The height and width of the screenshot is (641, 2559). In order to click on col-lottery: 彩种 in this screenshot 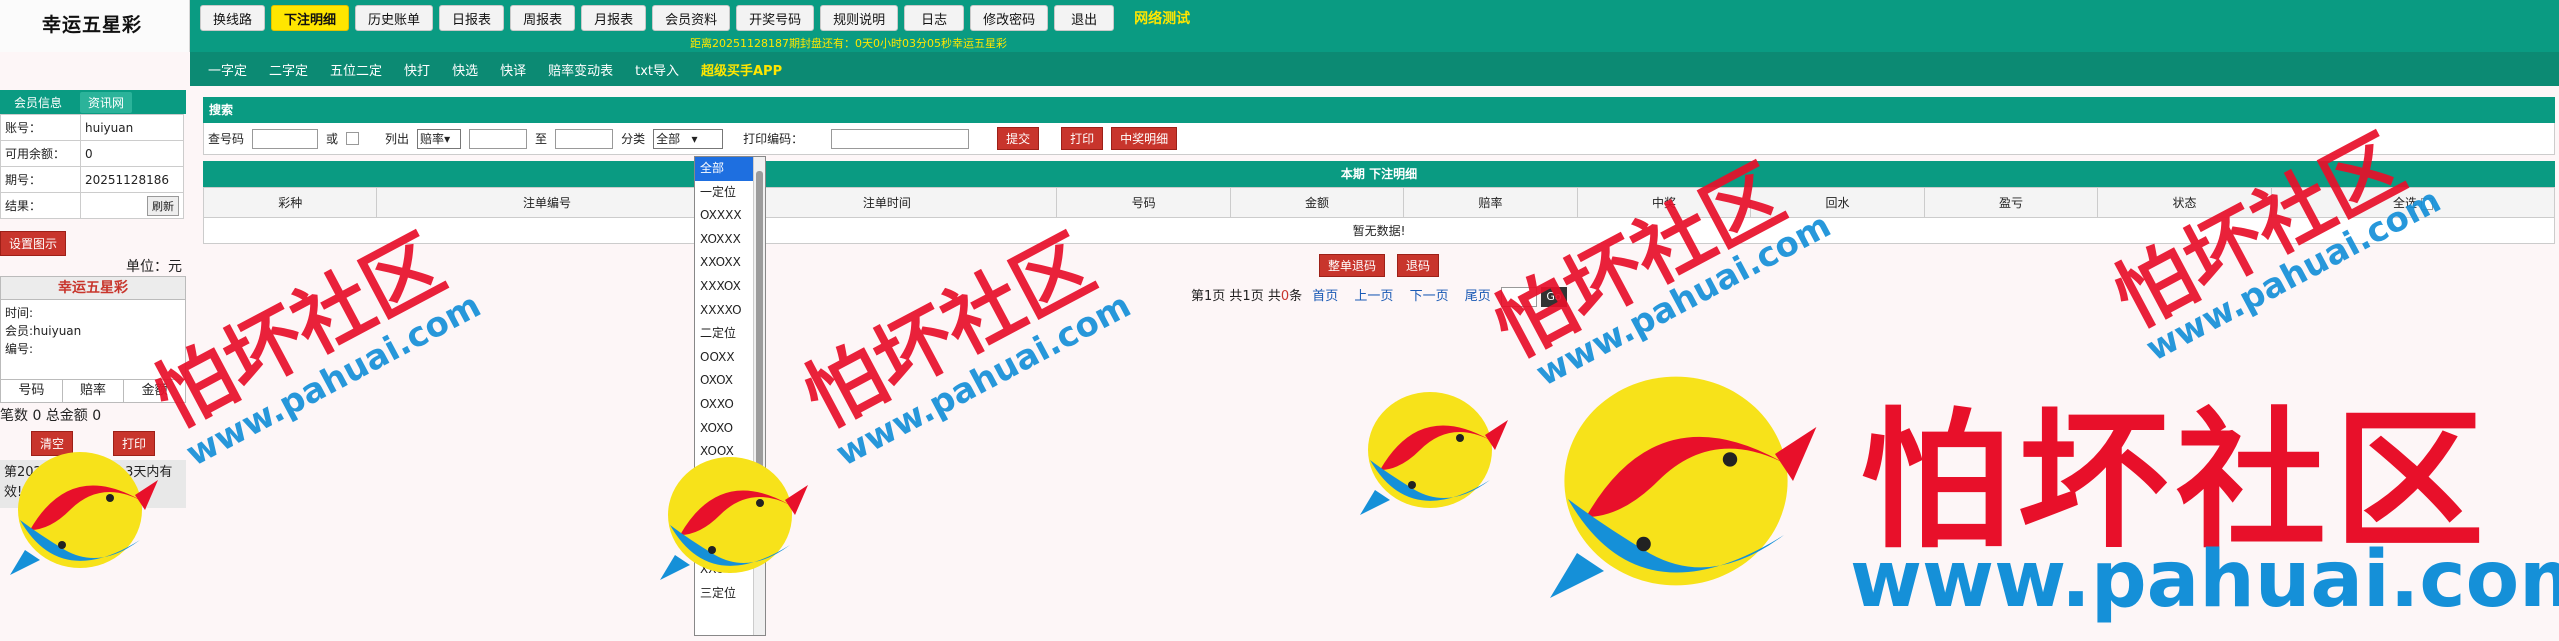, I will do `click(290, 202)`.